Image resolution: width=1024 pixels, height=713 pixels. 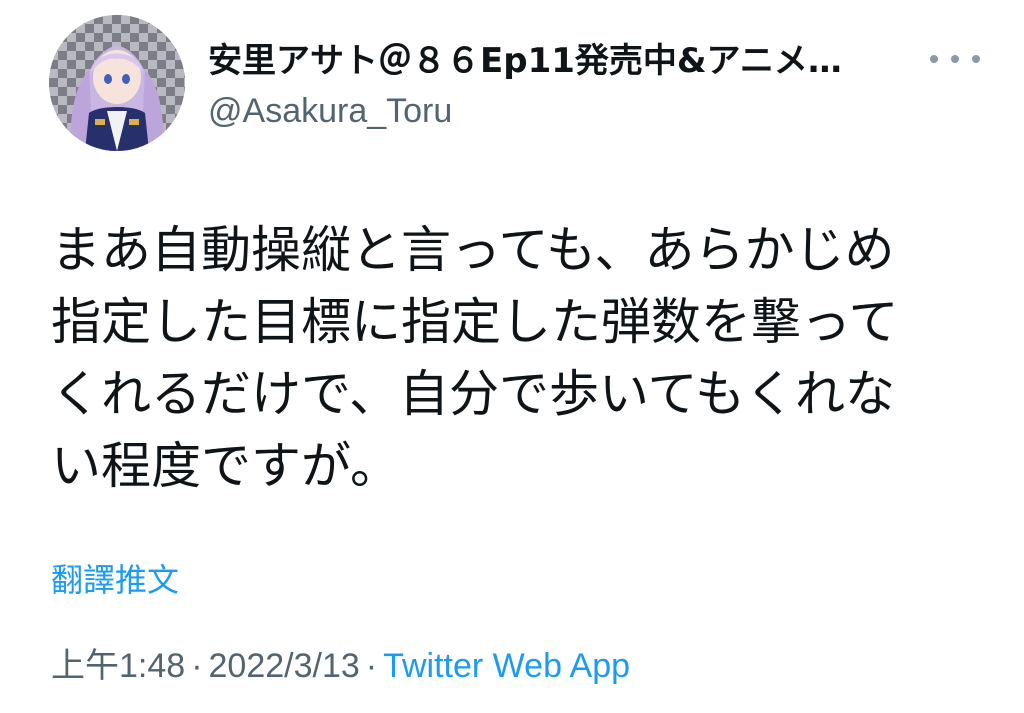 What do you see at coordinates (225, 466) in the screenshot?
I see `tweet-text-line: い程度ですが。` at bounding box center [225, 466].